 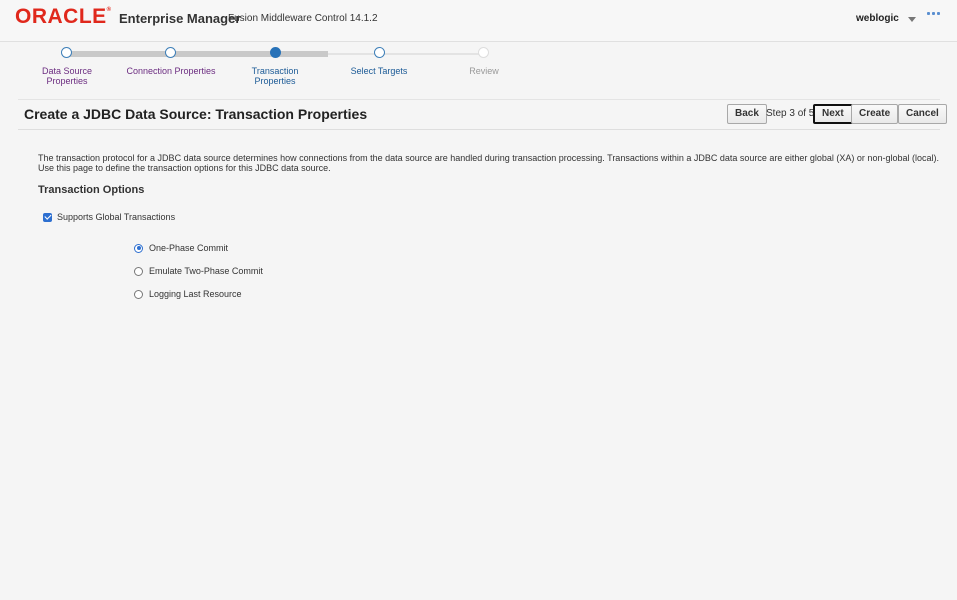 I want to click on radio-label: One-Phase Commit, so click(x=188, y=248).